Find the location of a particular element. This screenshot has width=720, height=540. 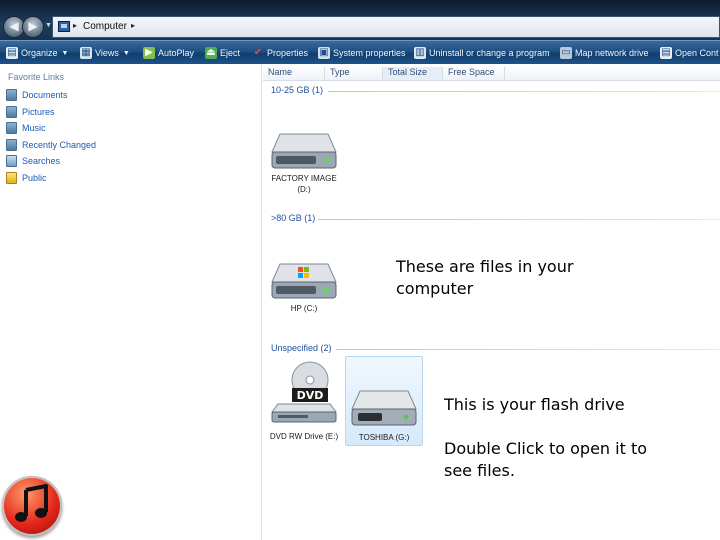

uninstall-program-button: ▥ Uninstall or change a program is located at coordinates (482, 53).